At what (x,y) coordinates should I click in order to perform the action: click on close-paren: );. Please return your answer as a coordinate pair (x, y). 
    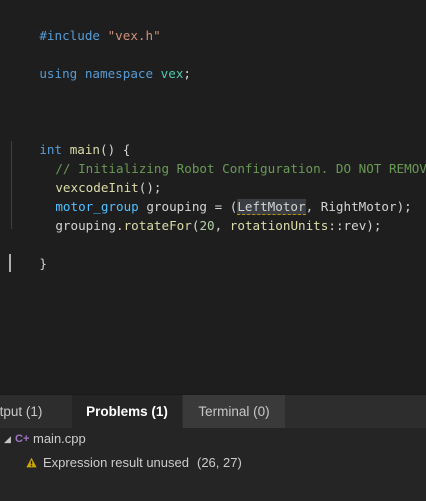
    Looking at the image, I should click on (374, 225).